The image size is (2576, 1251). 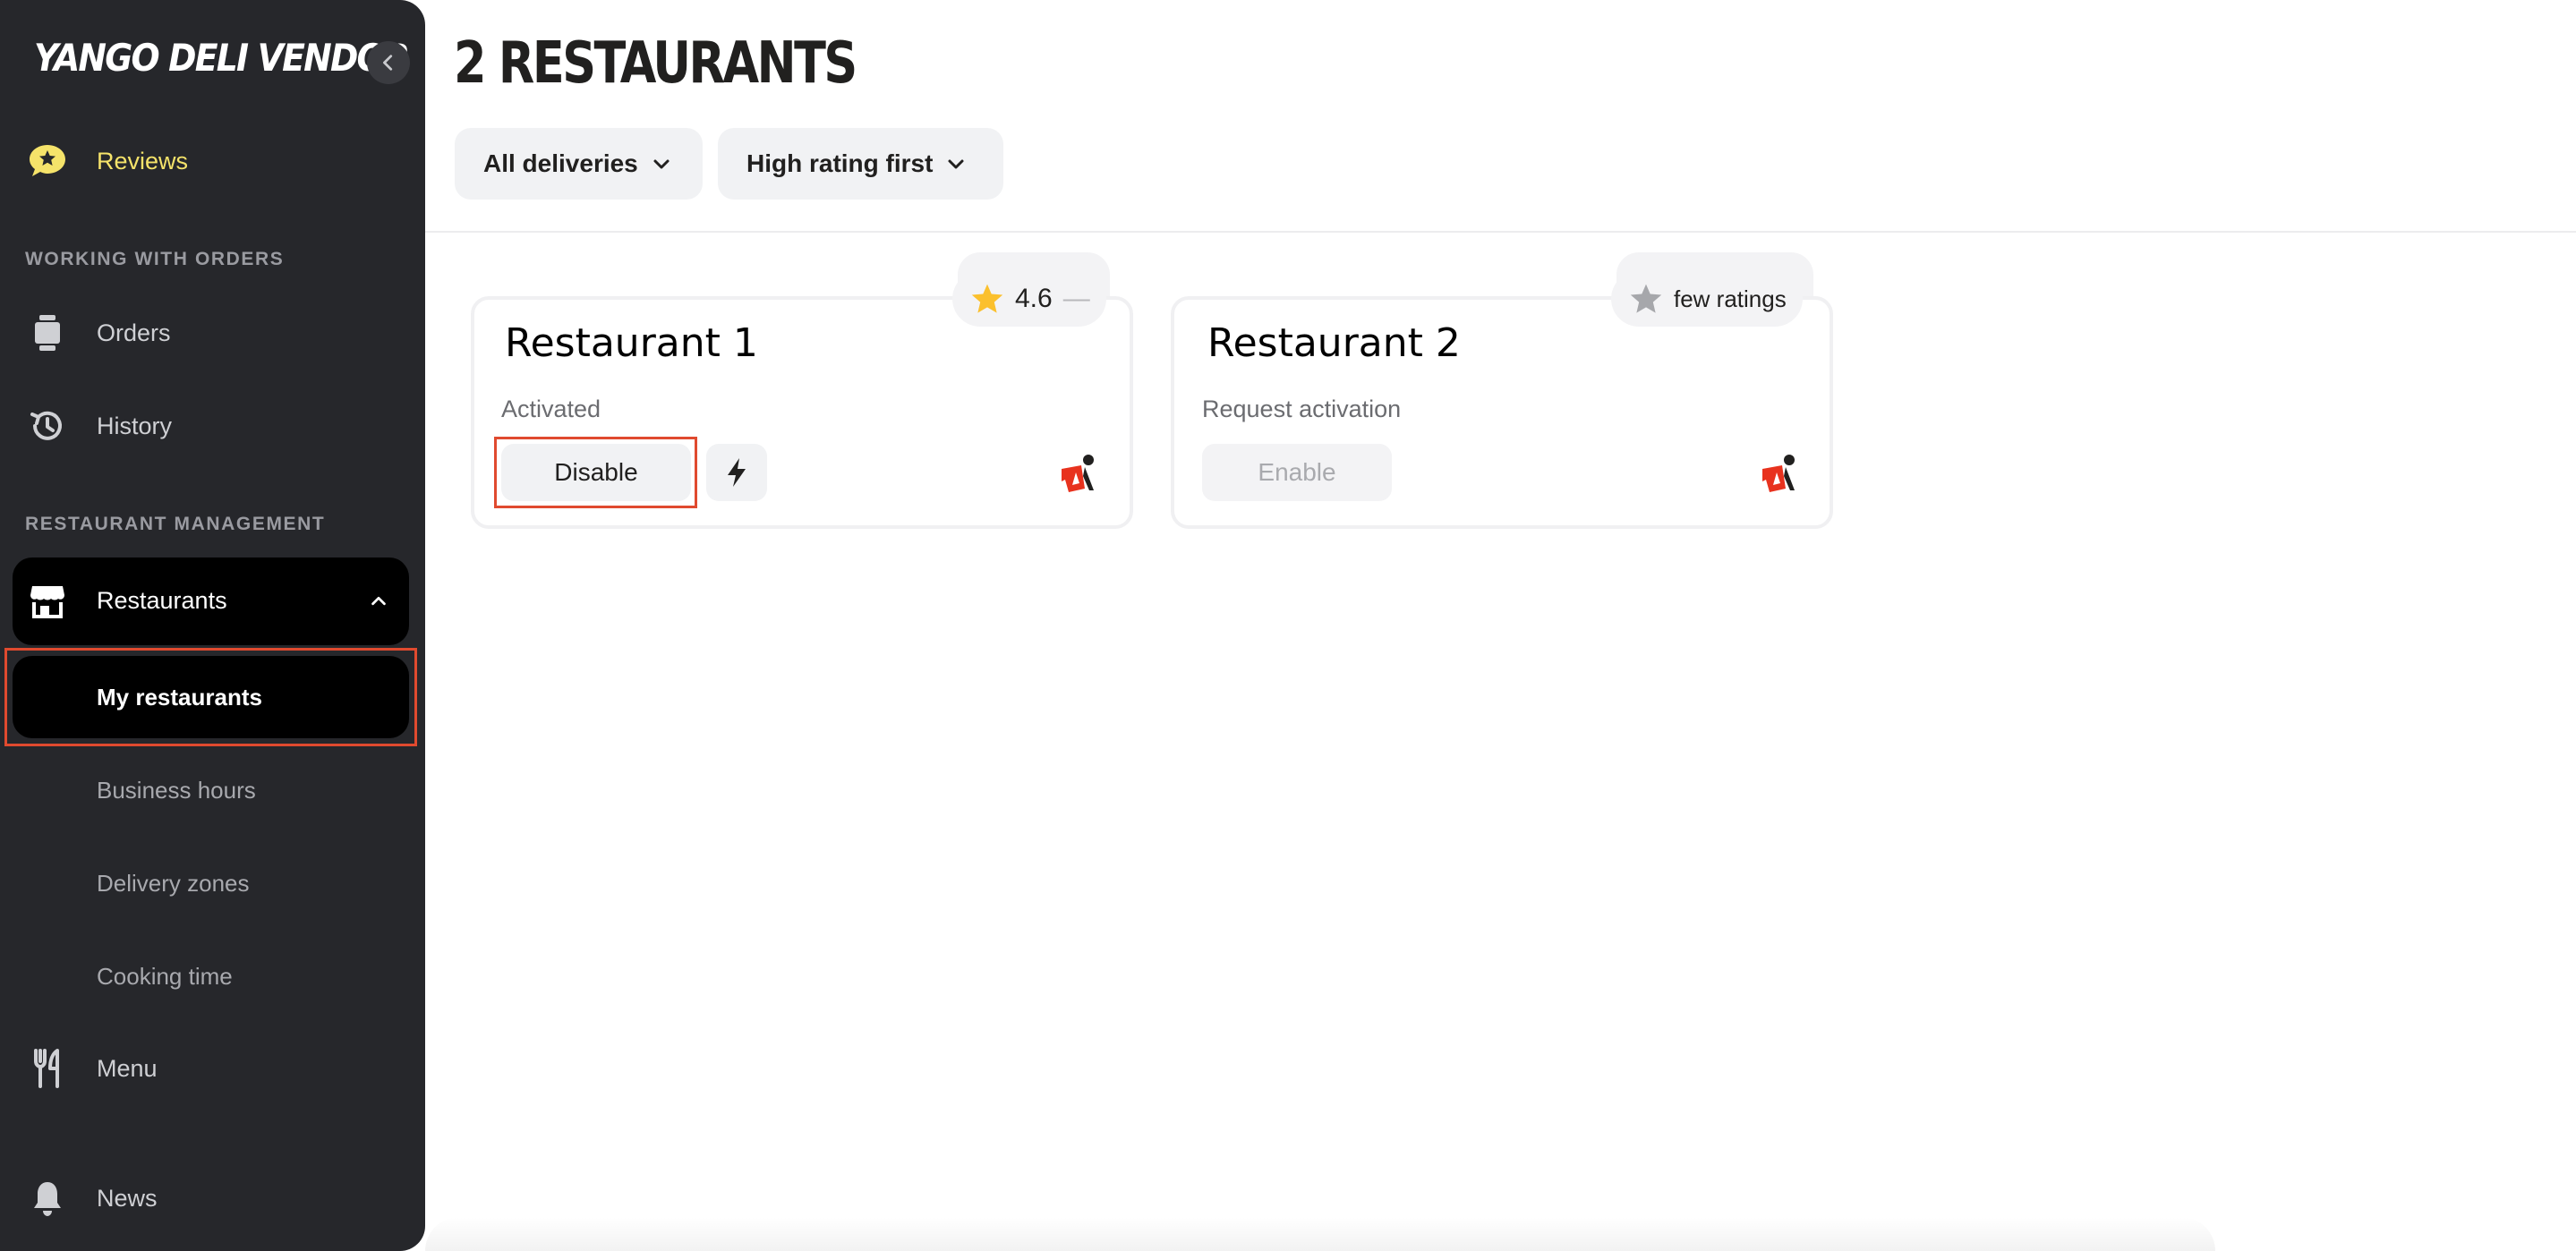 What do you see at coordinates (631, 343) in the screenshot?
I see `restaurant-name: Restaurant 1` at bounding box center [631, 343].